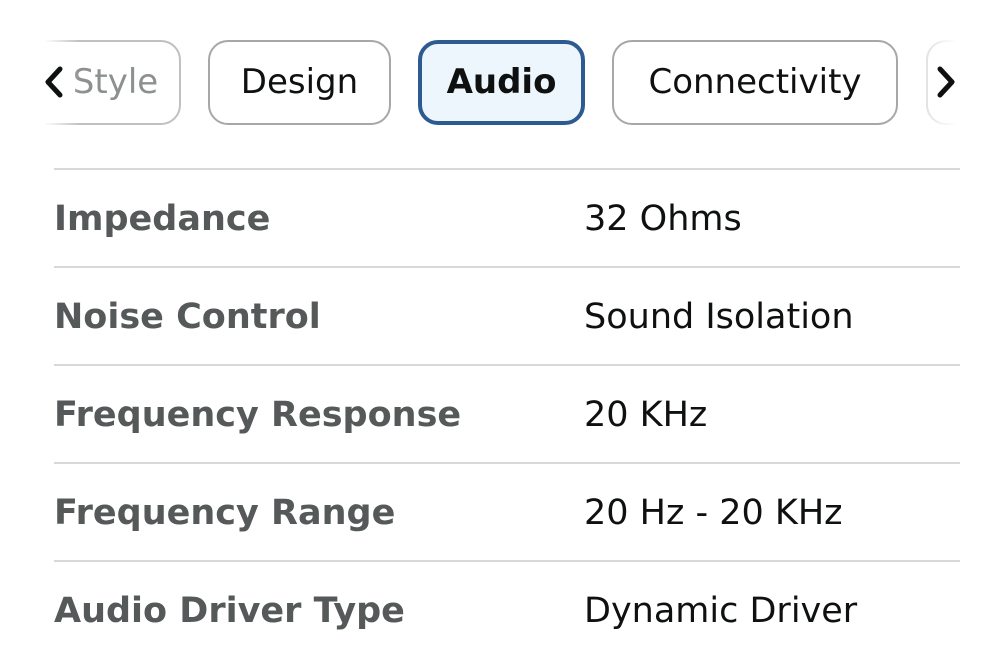 The width and height of the screenshot is (1000, 655). Describe the element at coordinates (663, 219) in the screenshot. I see `spec-value: 32 Ohms` at that location.